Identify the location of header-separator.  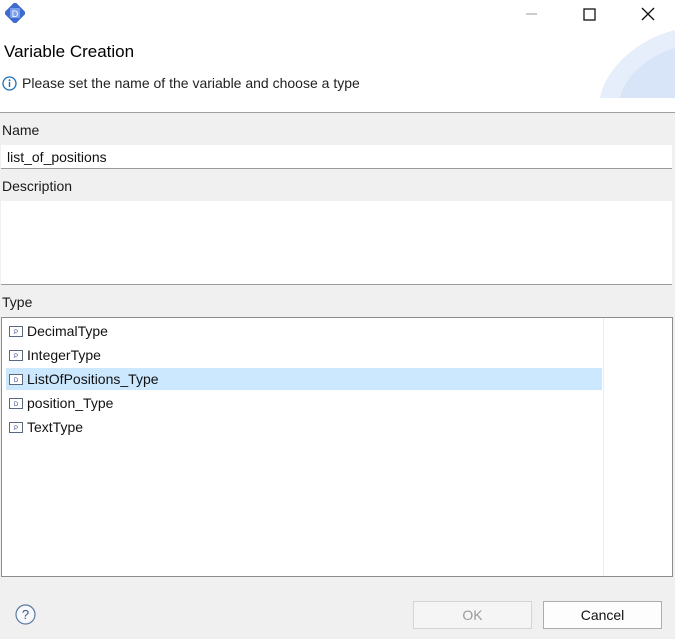
(337, 112).